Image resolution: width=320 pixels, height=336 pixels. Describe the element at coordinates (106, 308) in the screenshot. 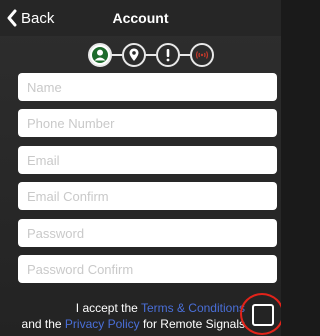

I see `terms-prefix: I accept the` at that location.